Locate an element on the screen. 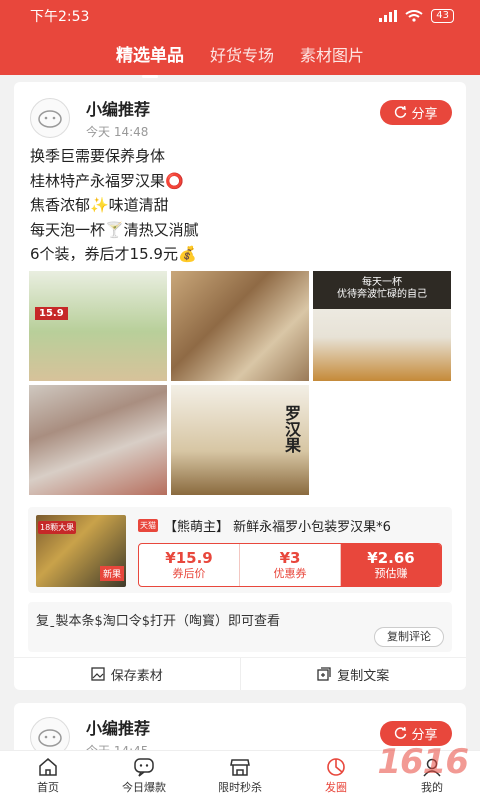 The height and width of the screenshot is (800, 480). product-thumbnail: 18颗大果 新果 is located at coordinates (81, 551).